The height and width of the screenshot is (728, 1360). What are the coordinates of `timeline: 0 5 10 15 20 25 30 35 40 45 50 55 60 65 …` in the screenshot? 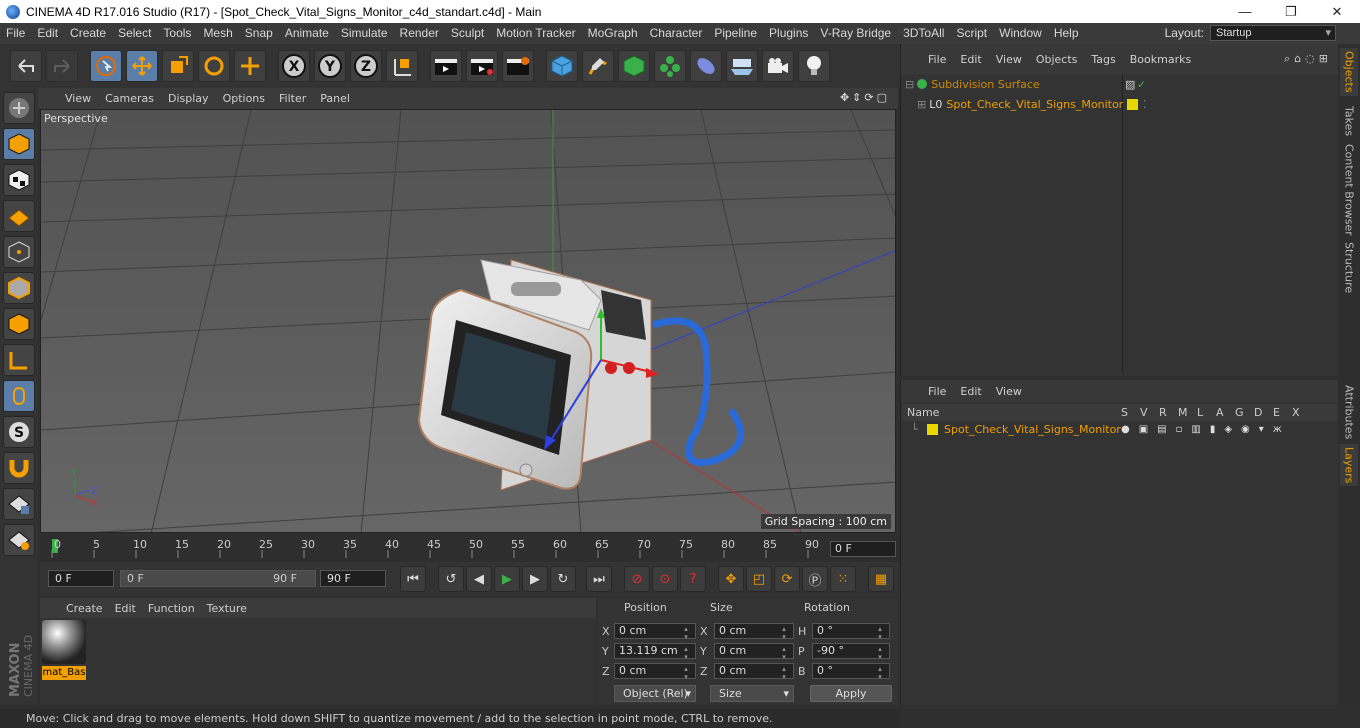 It's located at (469, 549).